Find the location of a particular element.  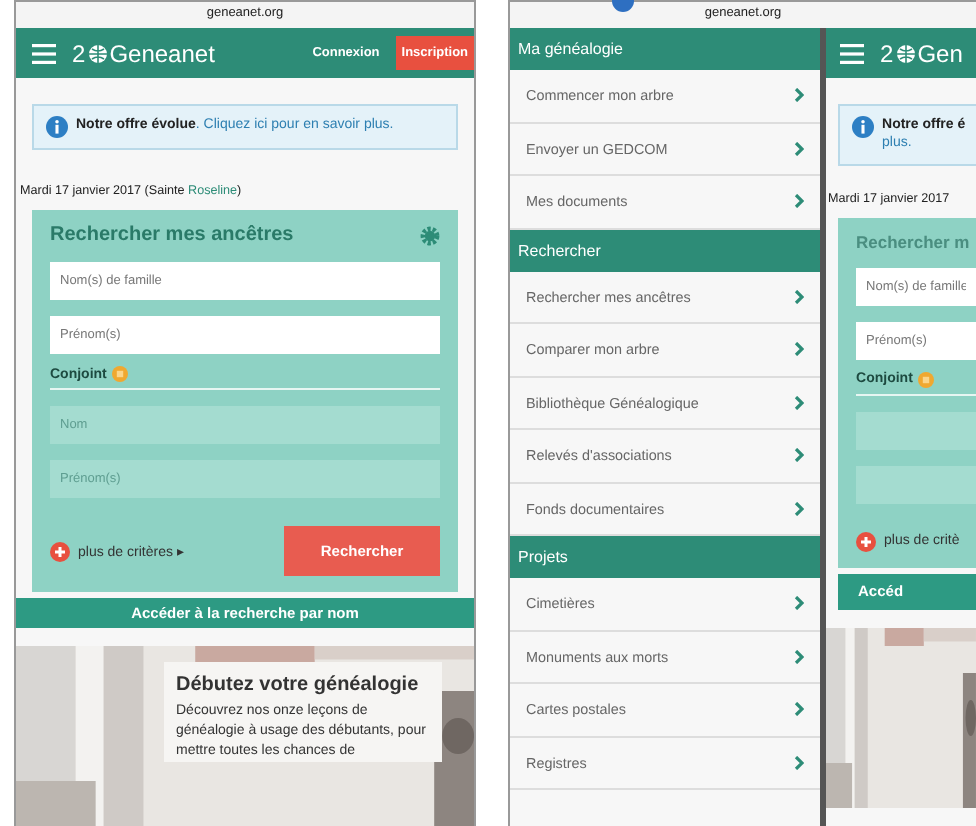

menu-section-header: Rechercher is located at coordinates (665, 250).